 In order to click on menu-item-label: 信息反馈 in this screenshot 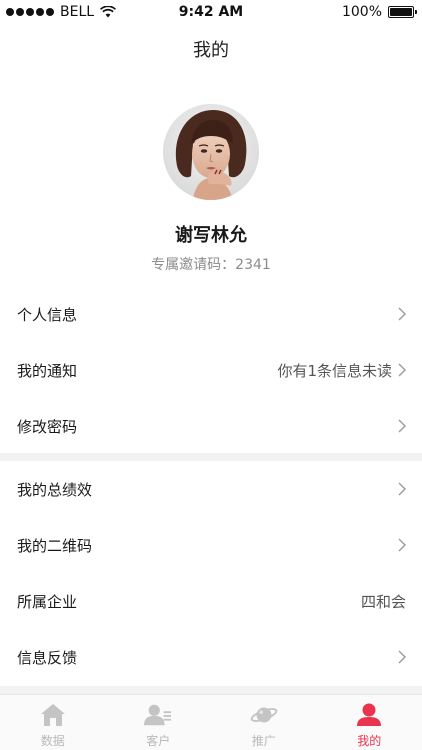, I will do `click(47, 657)`.